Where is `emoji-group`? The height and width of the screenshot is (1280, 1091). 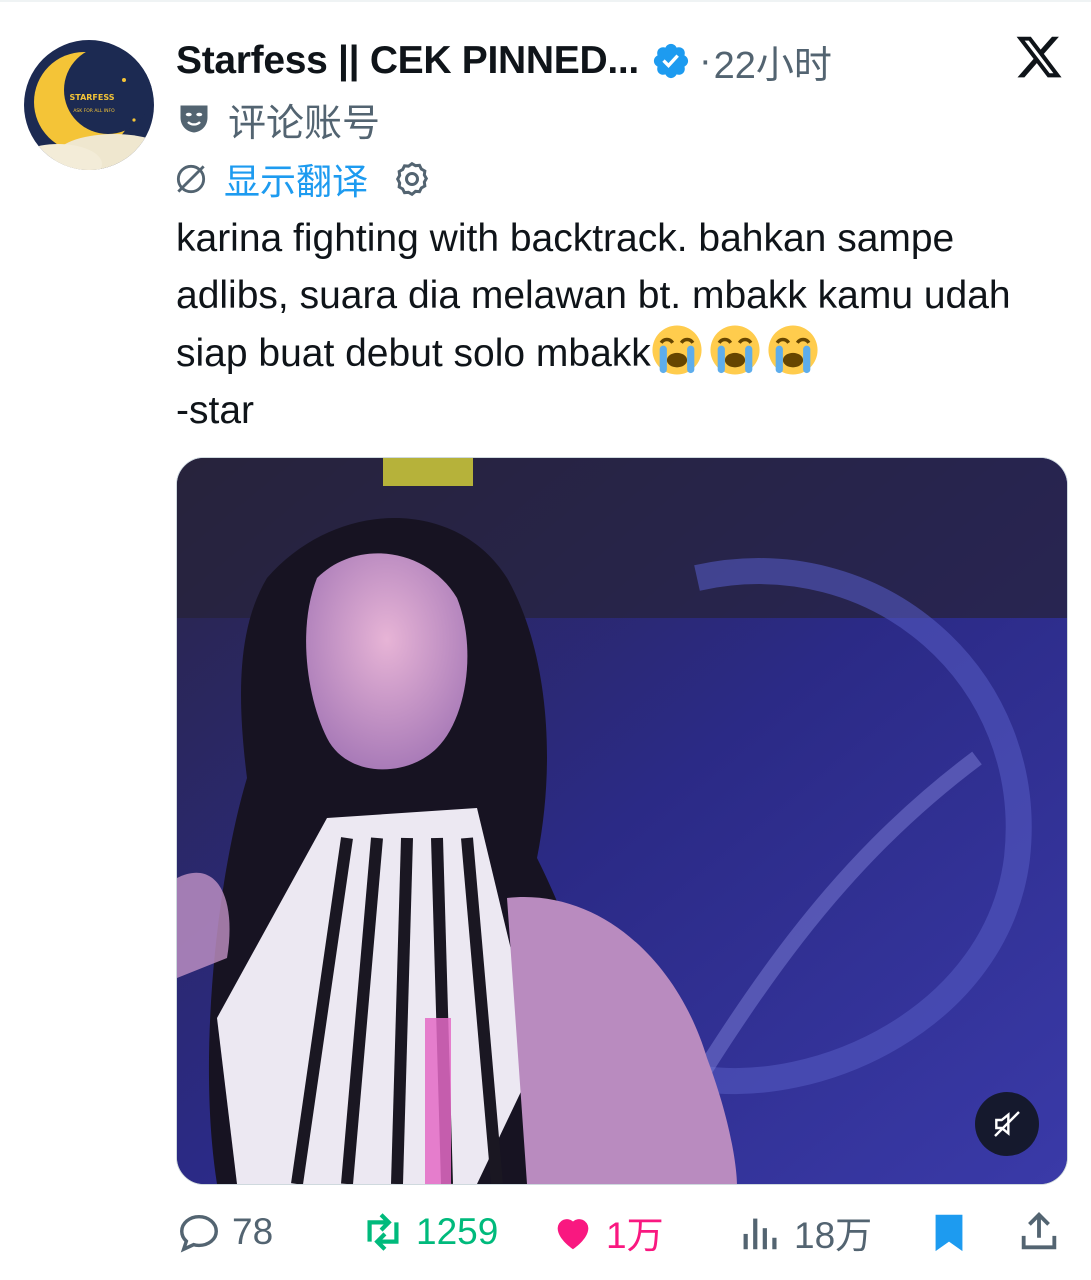 emoji-group is located at coordinates (735, 350).